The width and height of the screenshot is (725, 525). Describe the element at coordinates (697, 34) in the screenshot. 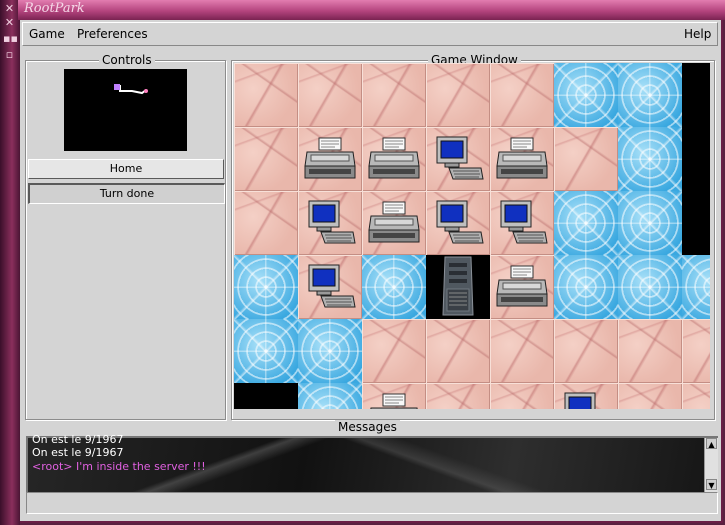

I see `menu-help: Help` at that location.